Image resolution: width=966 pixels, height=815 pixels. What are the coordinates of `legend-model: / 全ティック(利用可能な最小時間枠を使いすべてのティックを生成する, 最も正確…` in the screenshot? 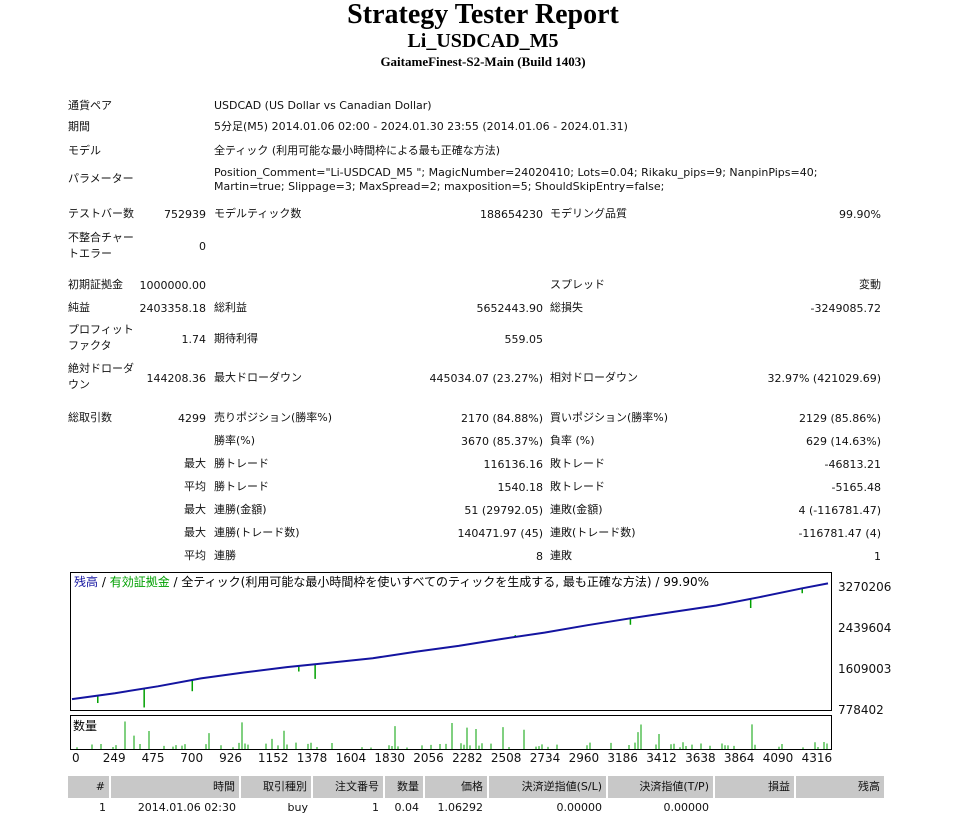 It's located at (439, 581).